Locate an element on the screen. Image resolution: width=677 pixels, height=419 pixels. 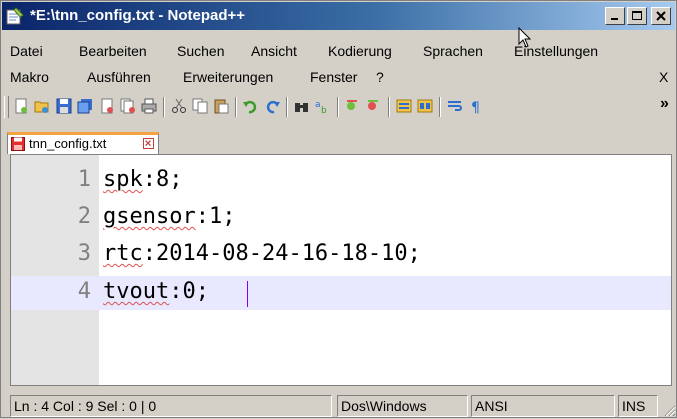
status-insert-mode: INS is located at coordinates (638, 406).